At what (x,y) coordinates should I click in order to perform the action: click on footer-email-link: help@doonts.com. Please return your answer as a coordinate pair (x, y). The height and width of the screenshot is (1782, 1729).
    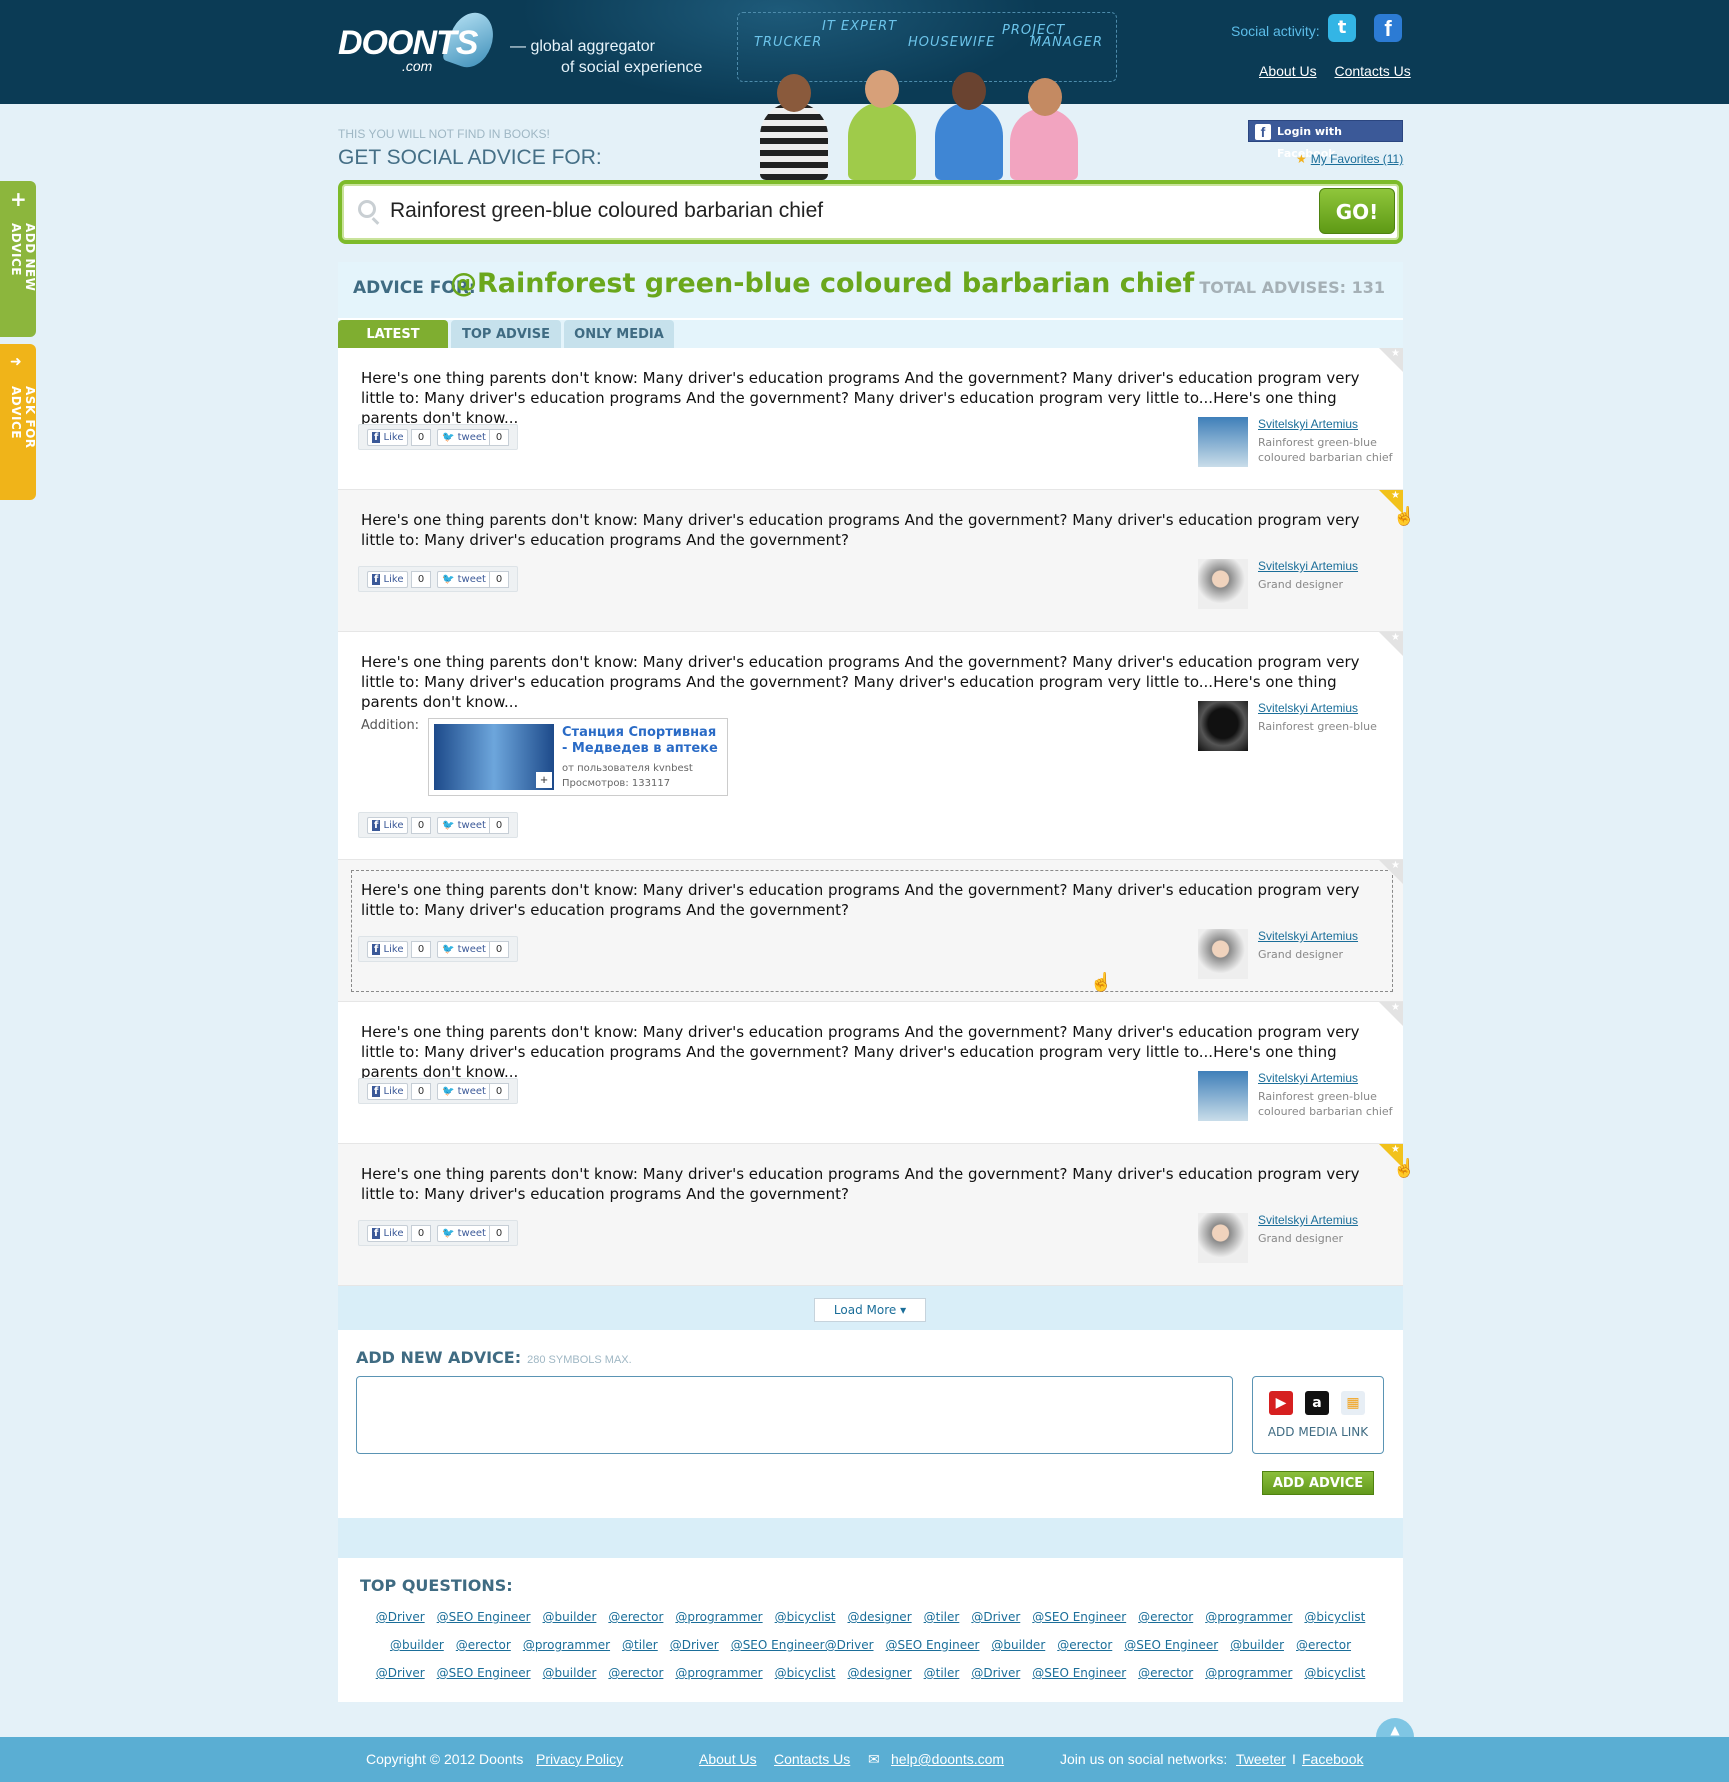
    Looking at the image, I should click on (947, 1759).